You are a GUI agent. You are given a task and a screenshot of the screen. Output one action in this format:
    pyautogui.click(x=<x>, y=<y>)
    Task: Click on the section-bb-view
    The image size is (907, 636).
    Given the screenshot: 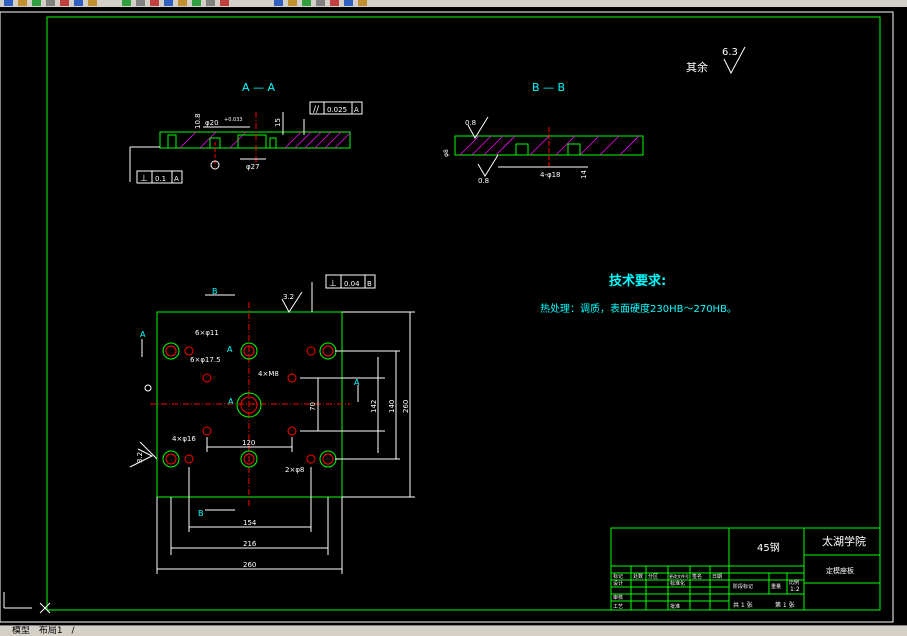 What is the action you would take?
    pyautogui.click(x=549, y=146)
    